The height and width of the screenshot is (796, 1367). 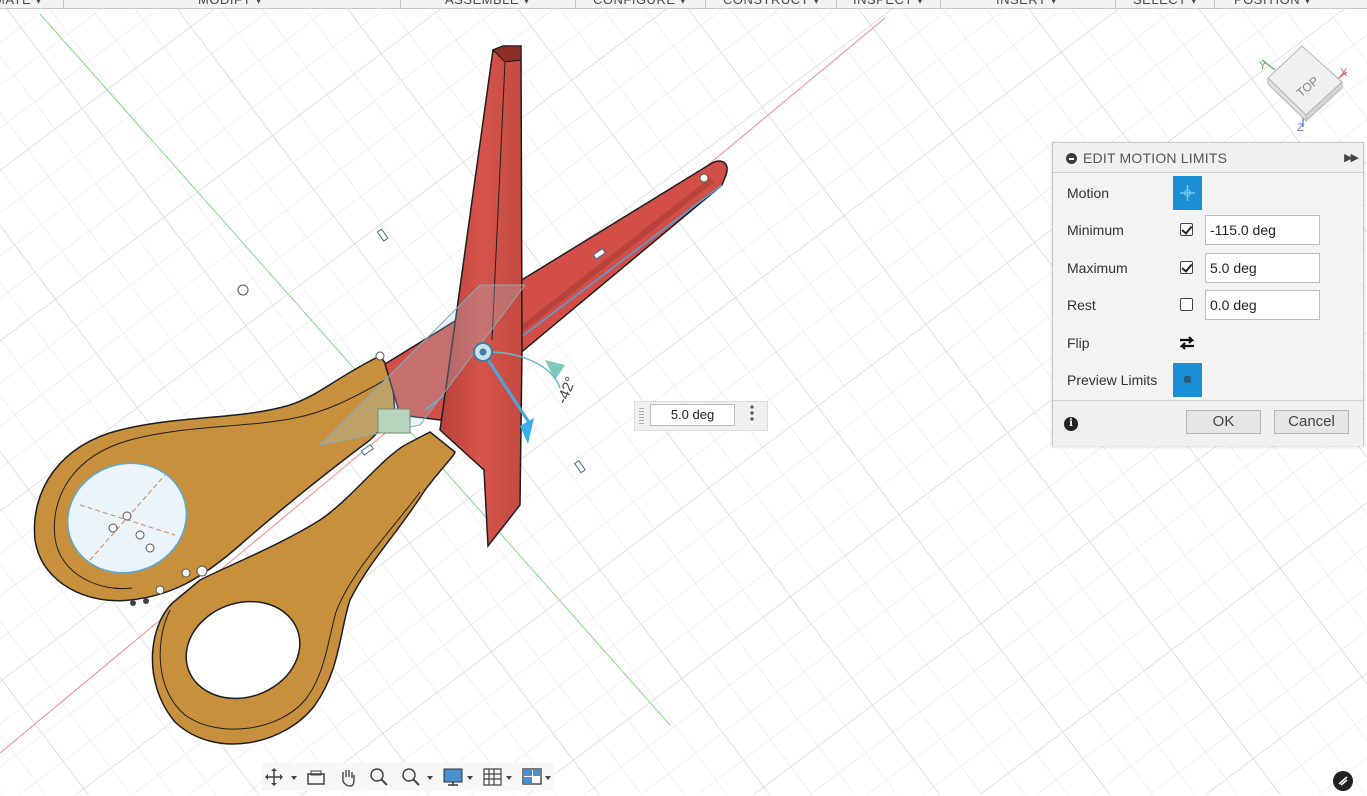 I want to click on dialog-title: EDIT MOTION LIMITS, so click(x=1155, y=158).